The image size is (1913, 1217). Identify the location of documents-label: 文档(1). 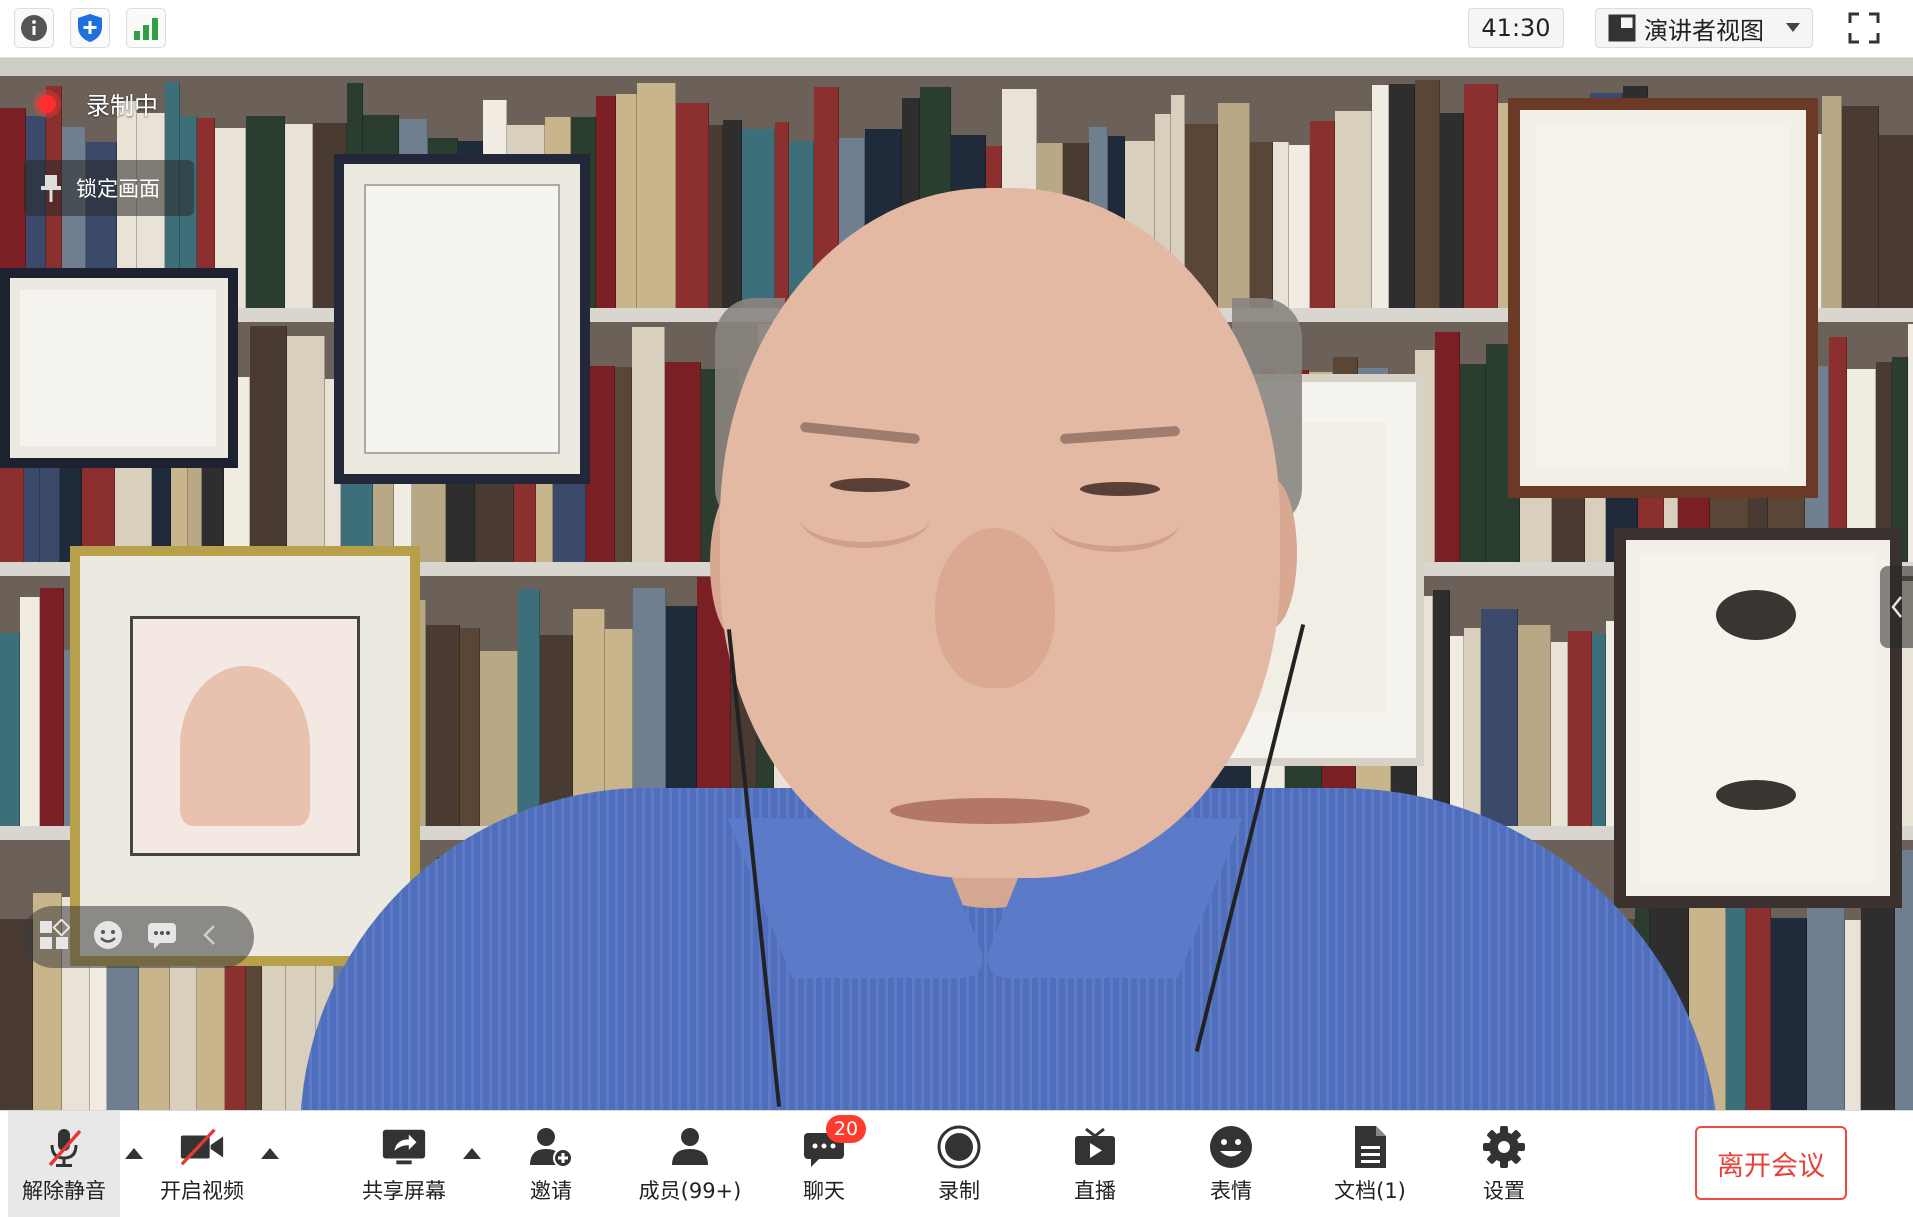
(1370, 1191).